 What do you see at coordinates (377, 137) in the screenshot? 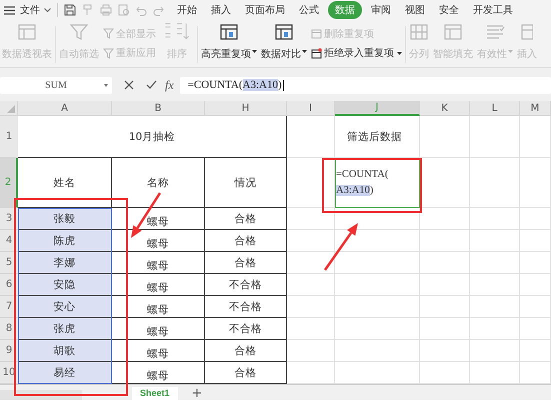
I see `table-cell: 筛选后数据` at bounding box center [377, 137].